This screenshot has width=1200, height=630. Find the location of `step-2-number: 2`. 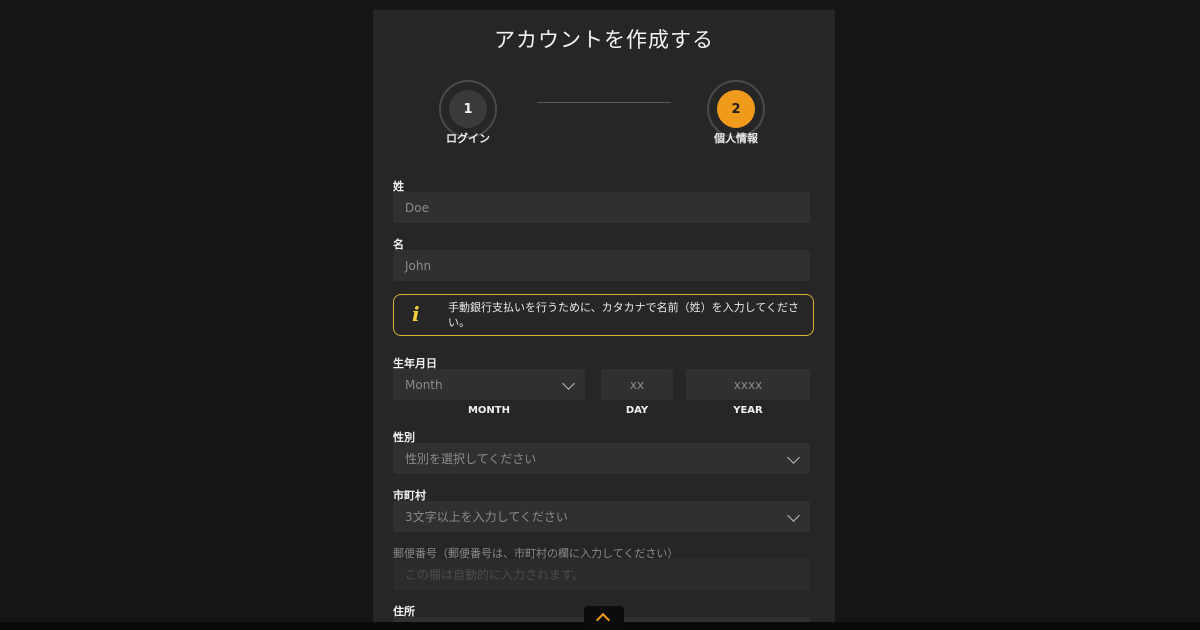

step-2-number: 2 is located at coordinates (736, 109).